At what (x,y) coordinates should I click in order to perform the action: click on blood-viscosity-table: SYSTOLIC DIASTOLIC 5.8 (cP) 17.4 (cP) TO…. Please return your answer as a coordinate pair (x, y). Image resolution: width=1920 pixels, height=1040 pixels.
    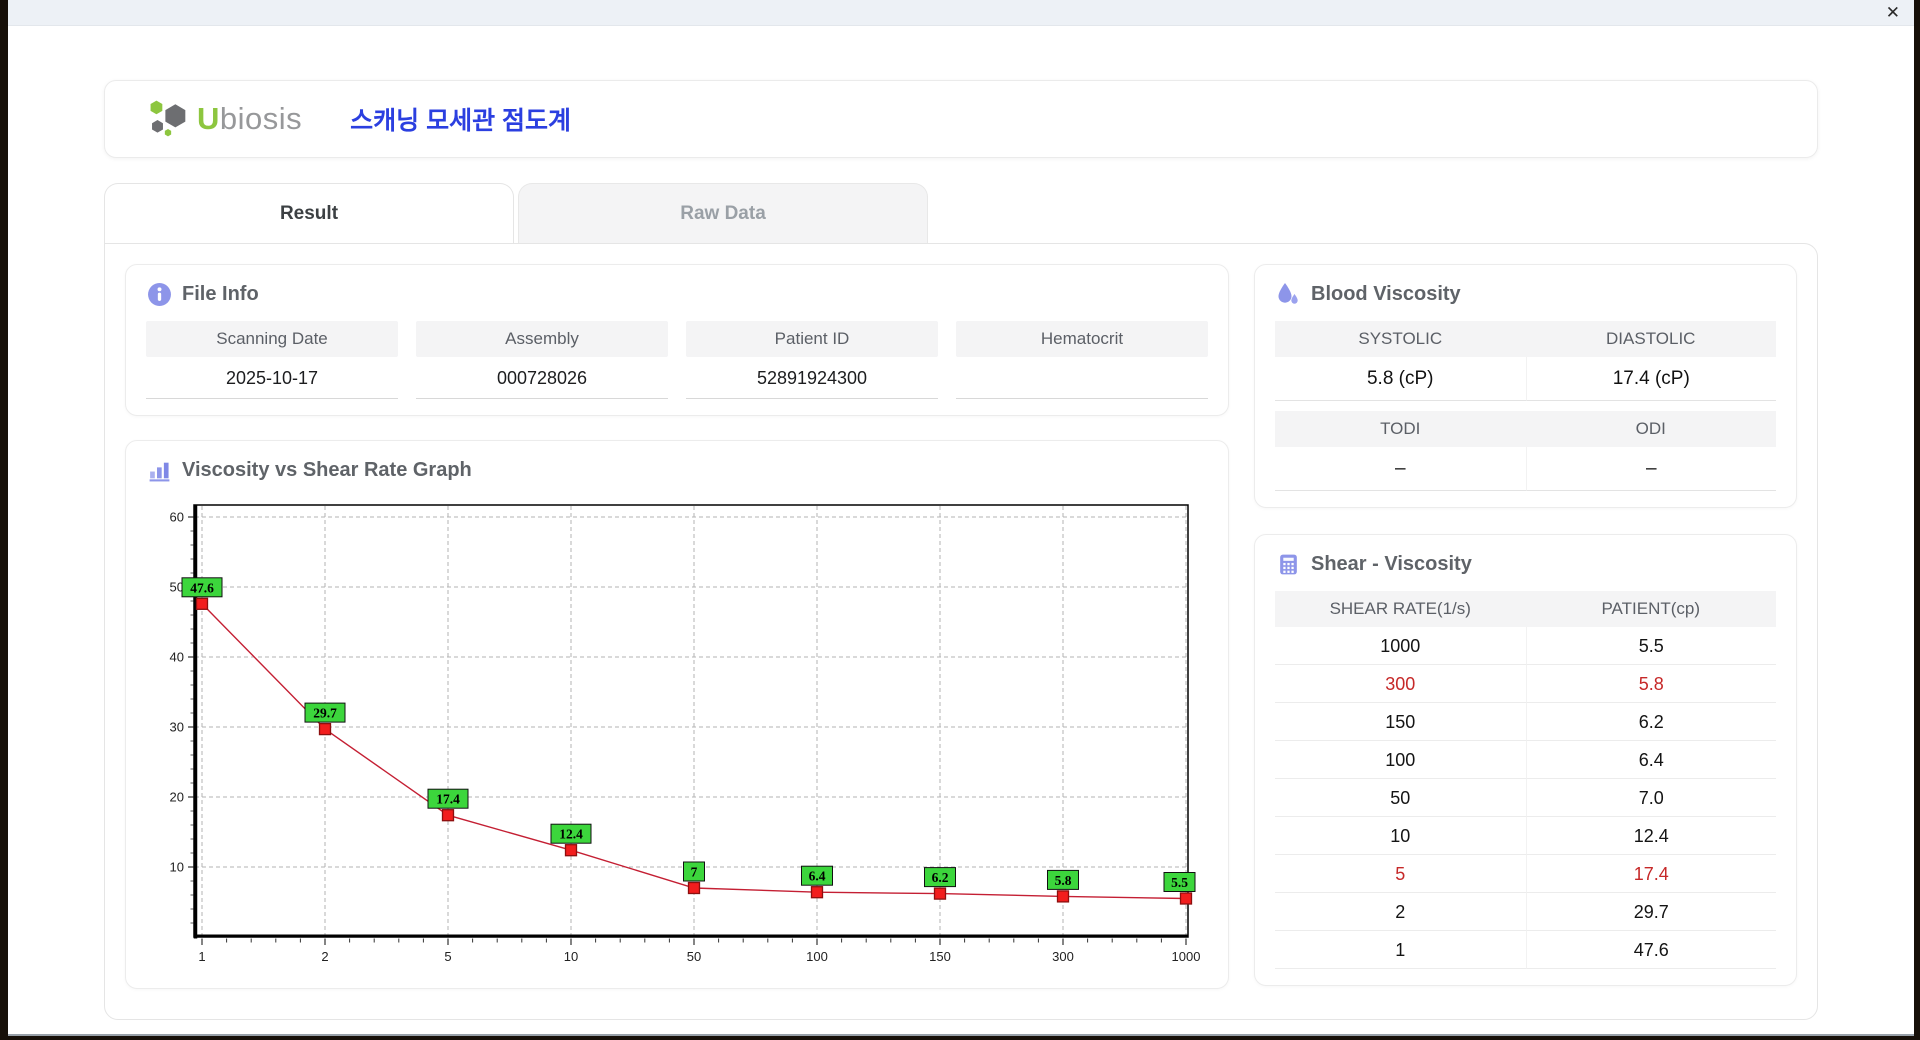
    Looking at the image, I should click on (1525, 406).